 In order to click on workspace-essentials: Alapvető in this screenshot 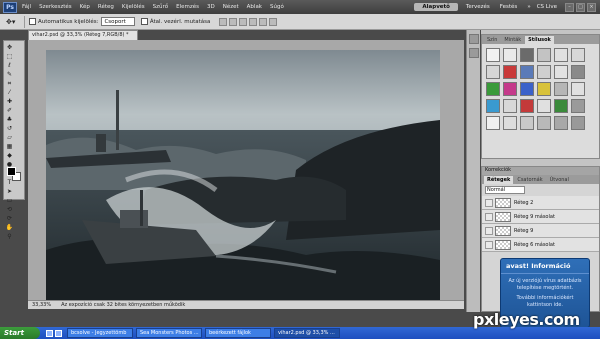, I will do `click(436, 7)`.